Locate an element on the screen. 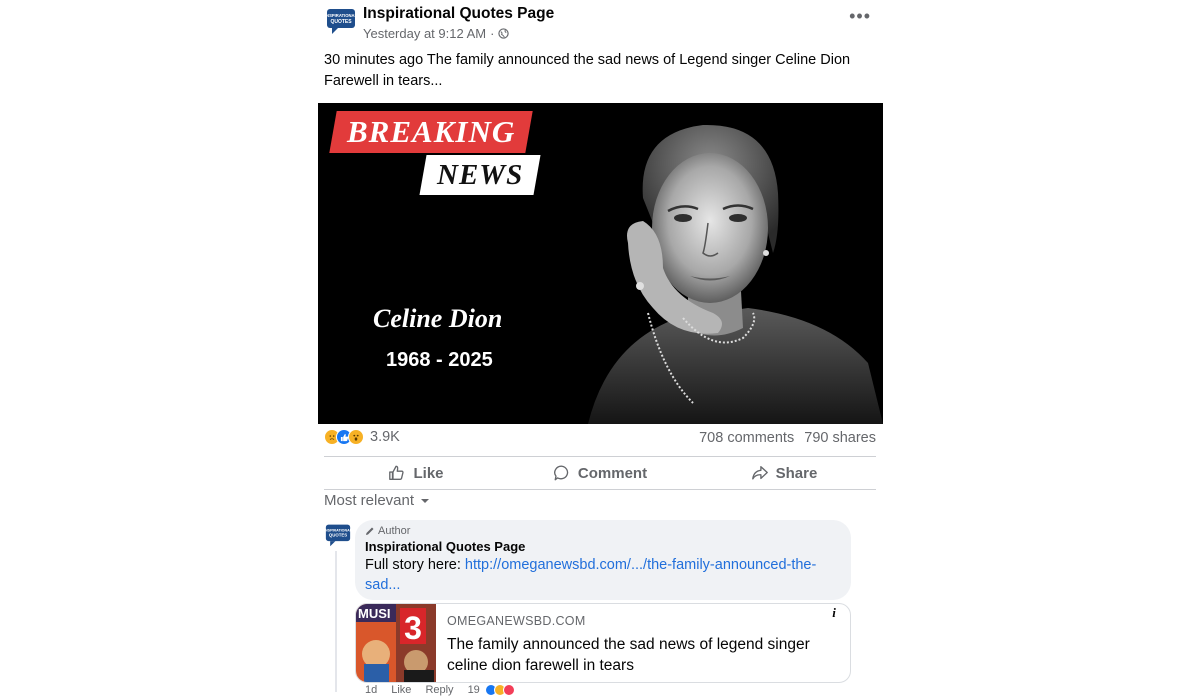 The width and height of the screenshot is (1200, 696). author-badge-label: Author is located at coordinates (394, 531).